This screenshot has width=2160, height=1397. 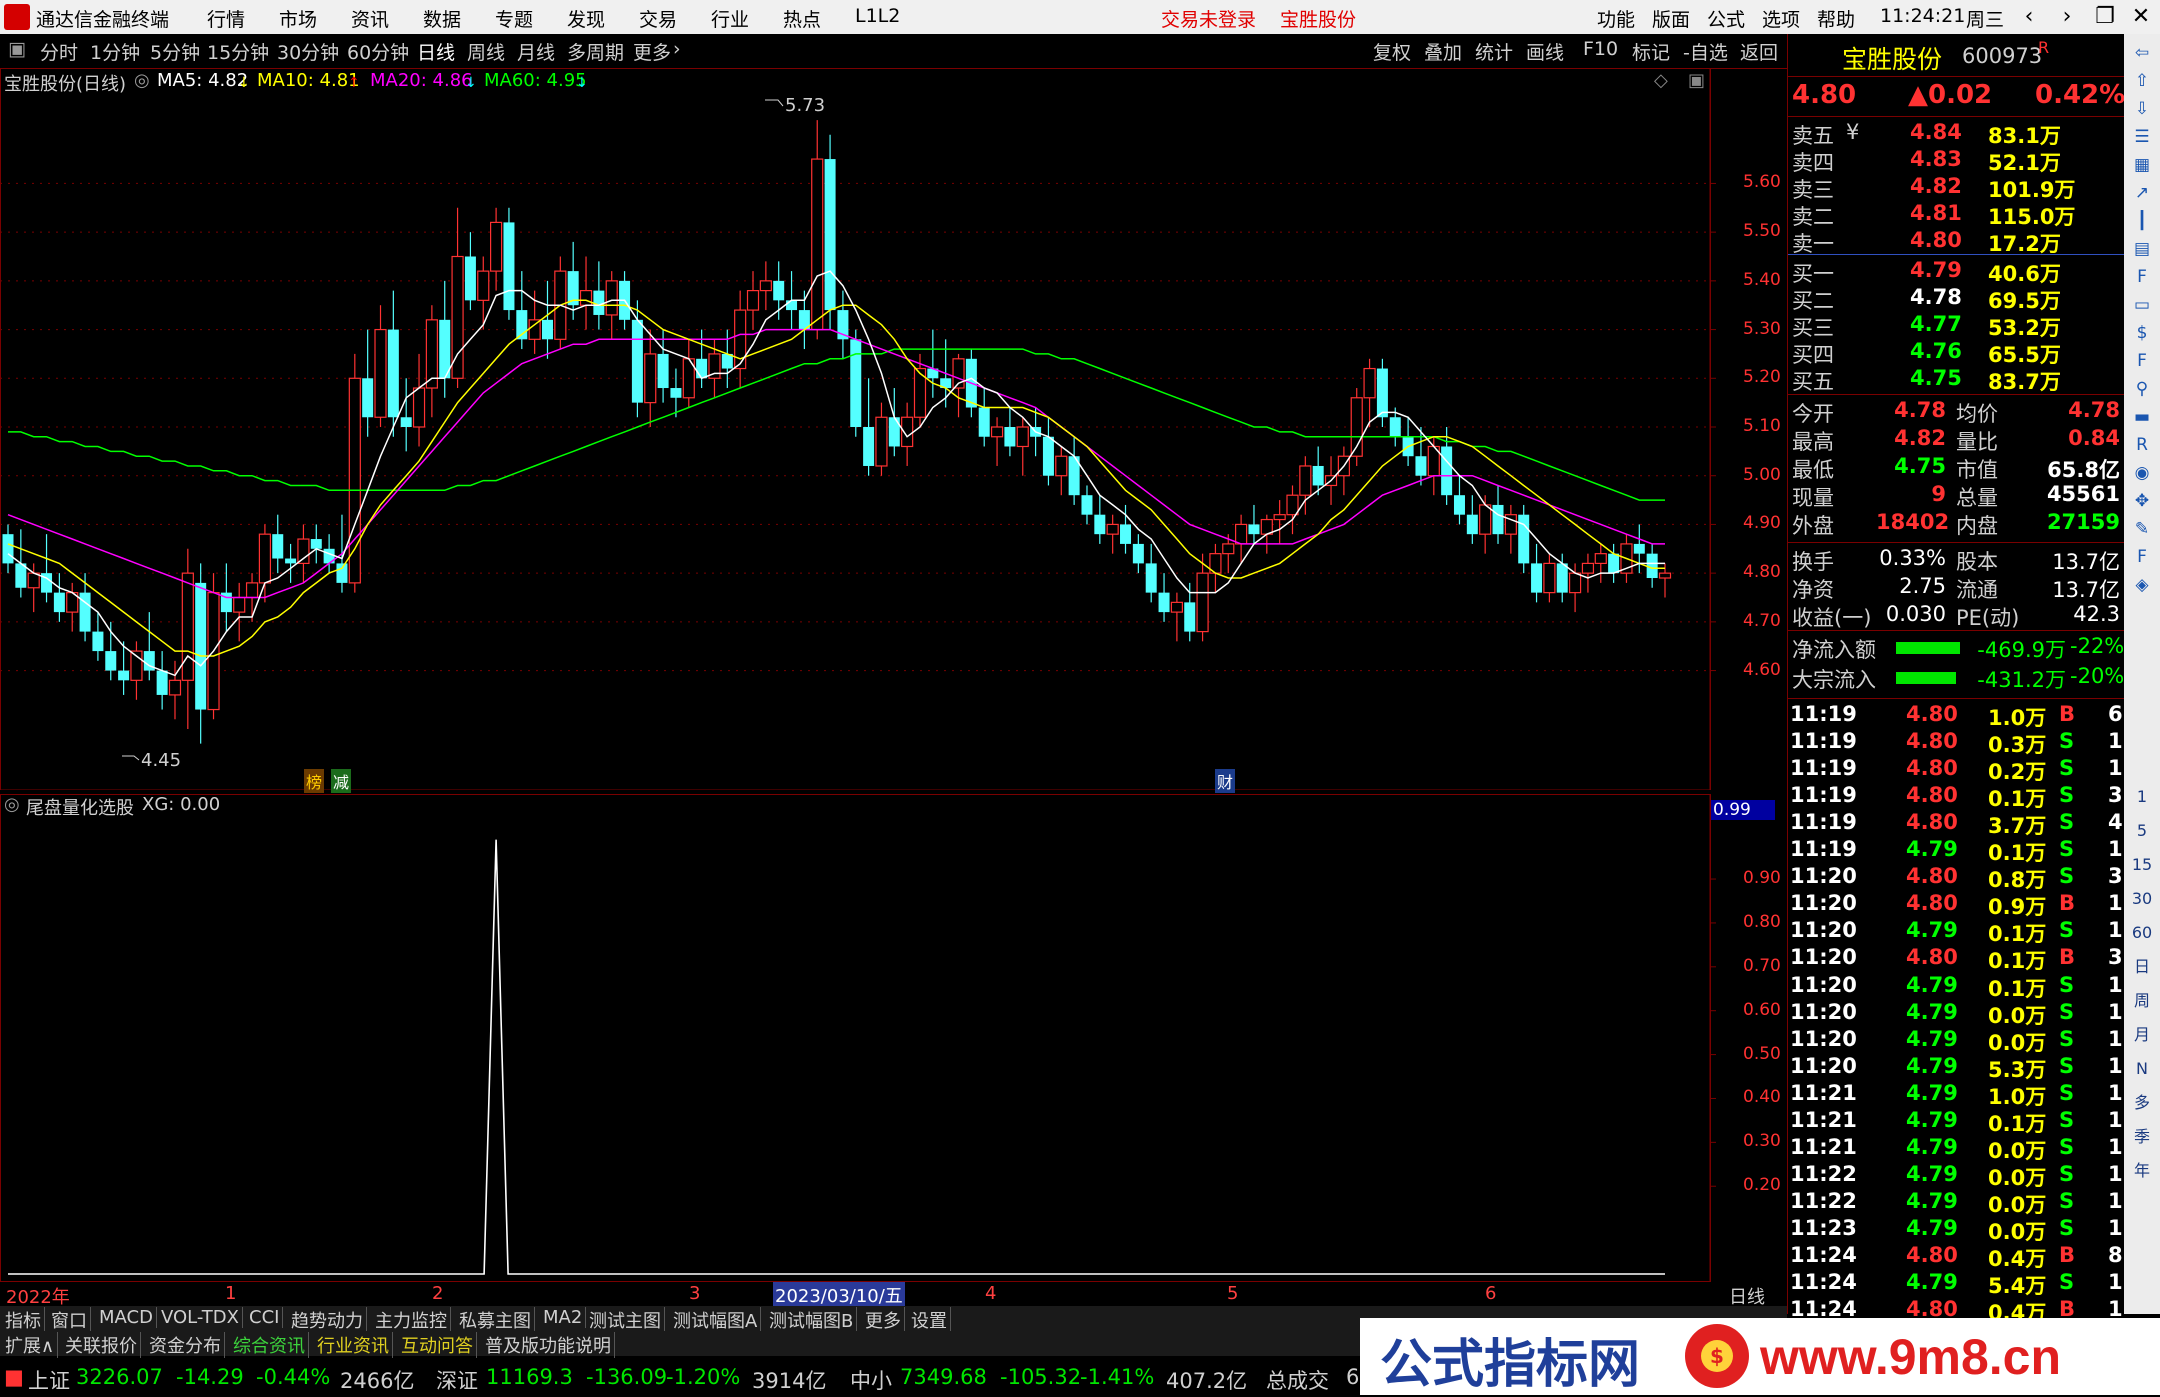 What do you see at coordinates (2142, 333) in the screenshot?
I see `finance-icon: $` at bounding box center [2142, 333].